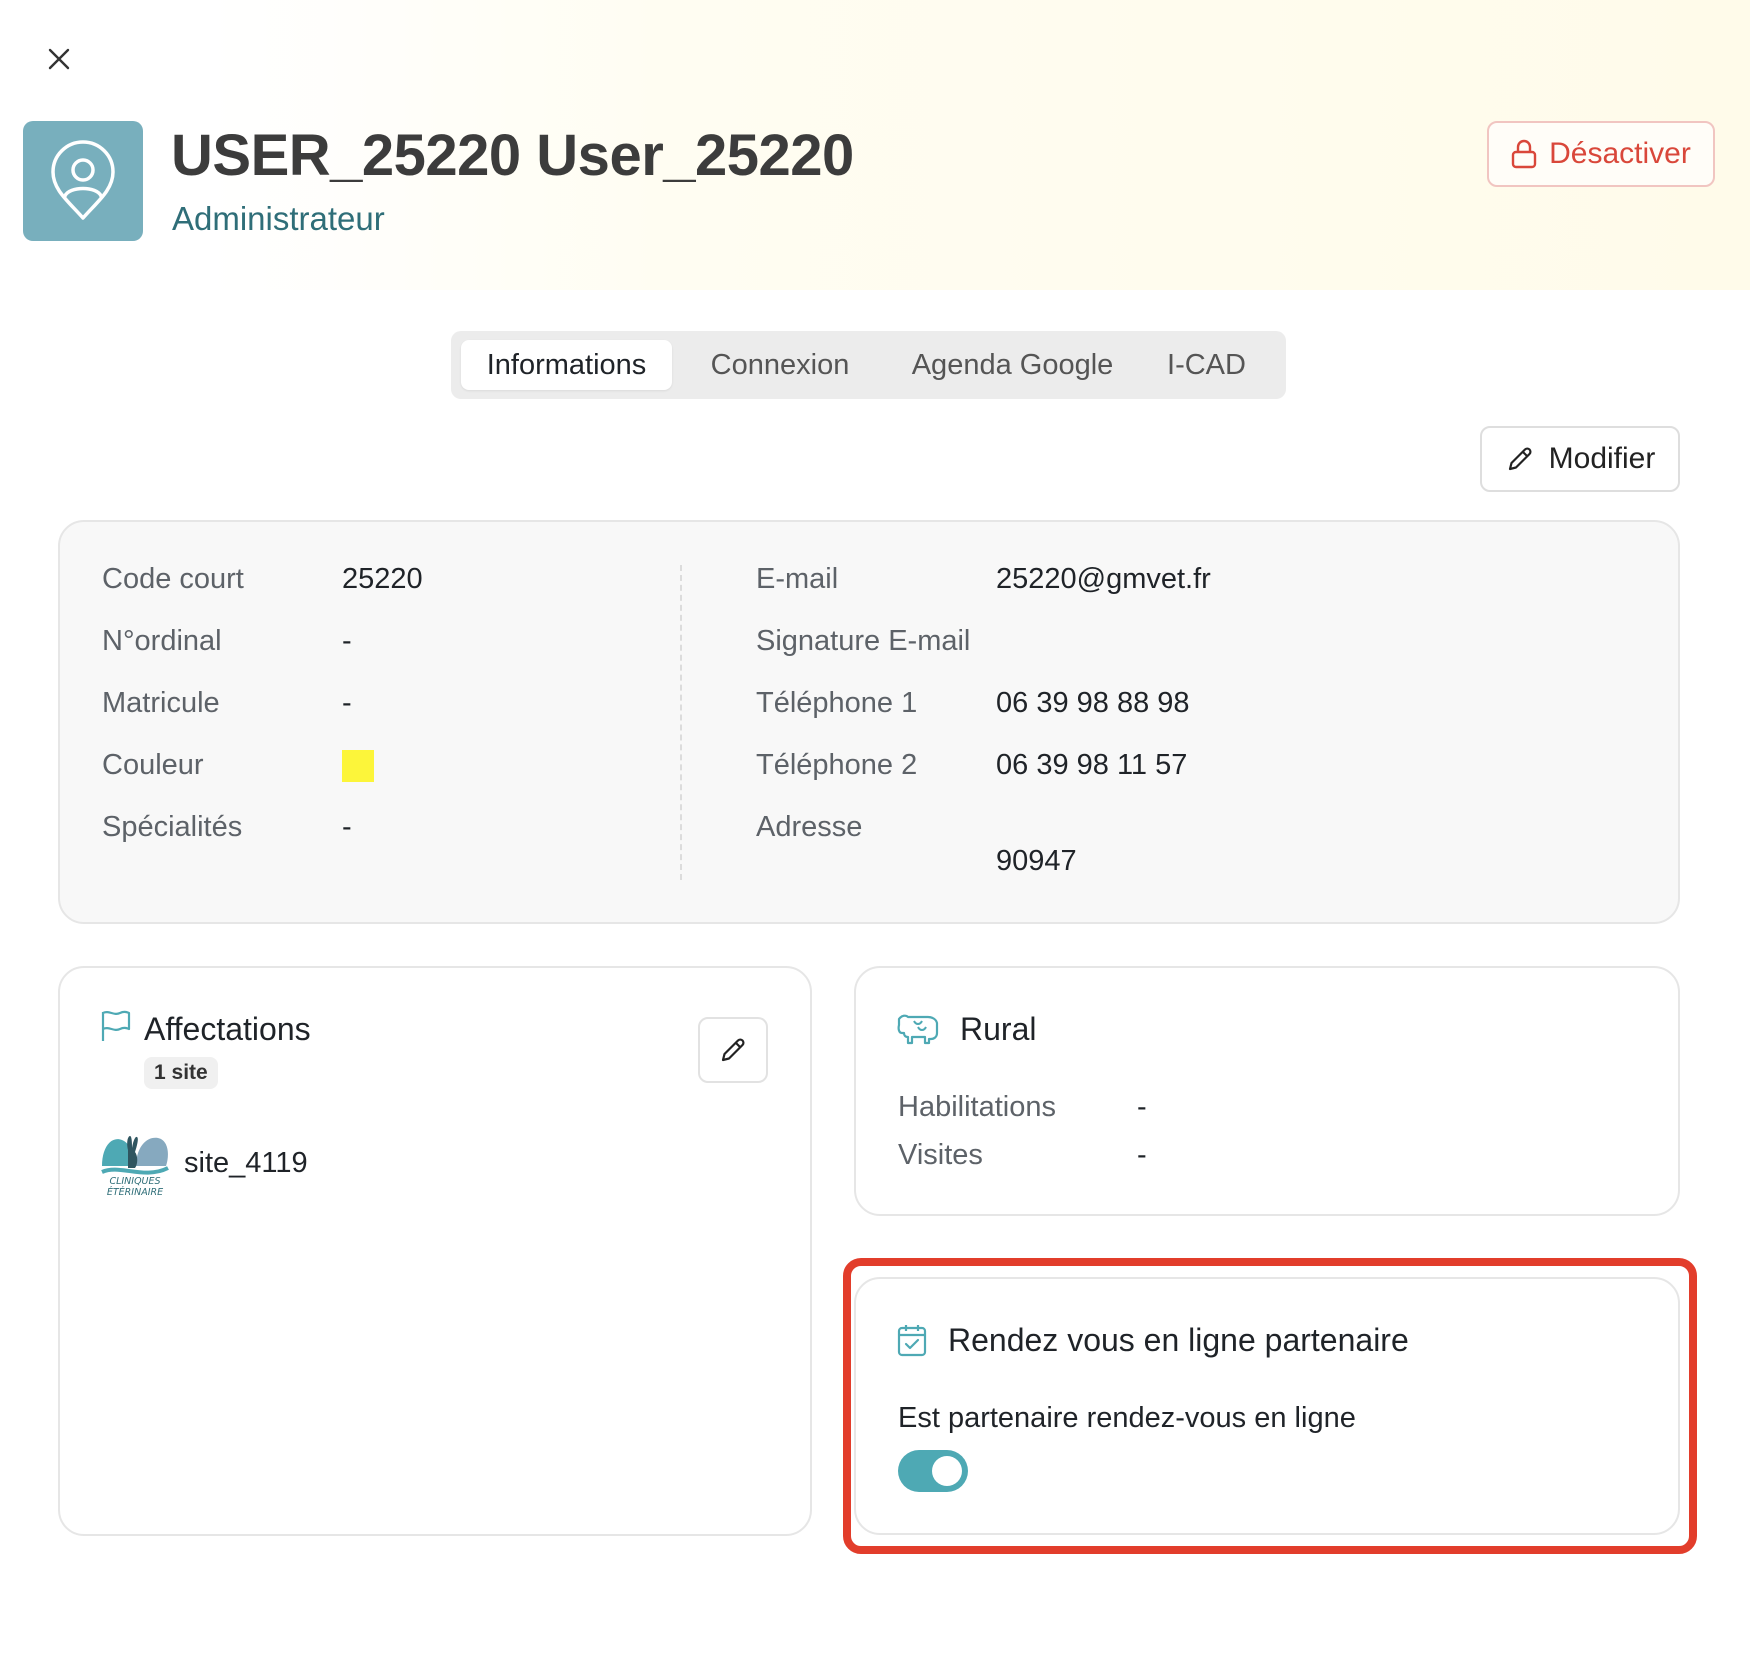  I want to click on deactivate-button: Désactiver, so click(1601, 154).